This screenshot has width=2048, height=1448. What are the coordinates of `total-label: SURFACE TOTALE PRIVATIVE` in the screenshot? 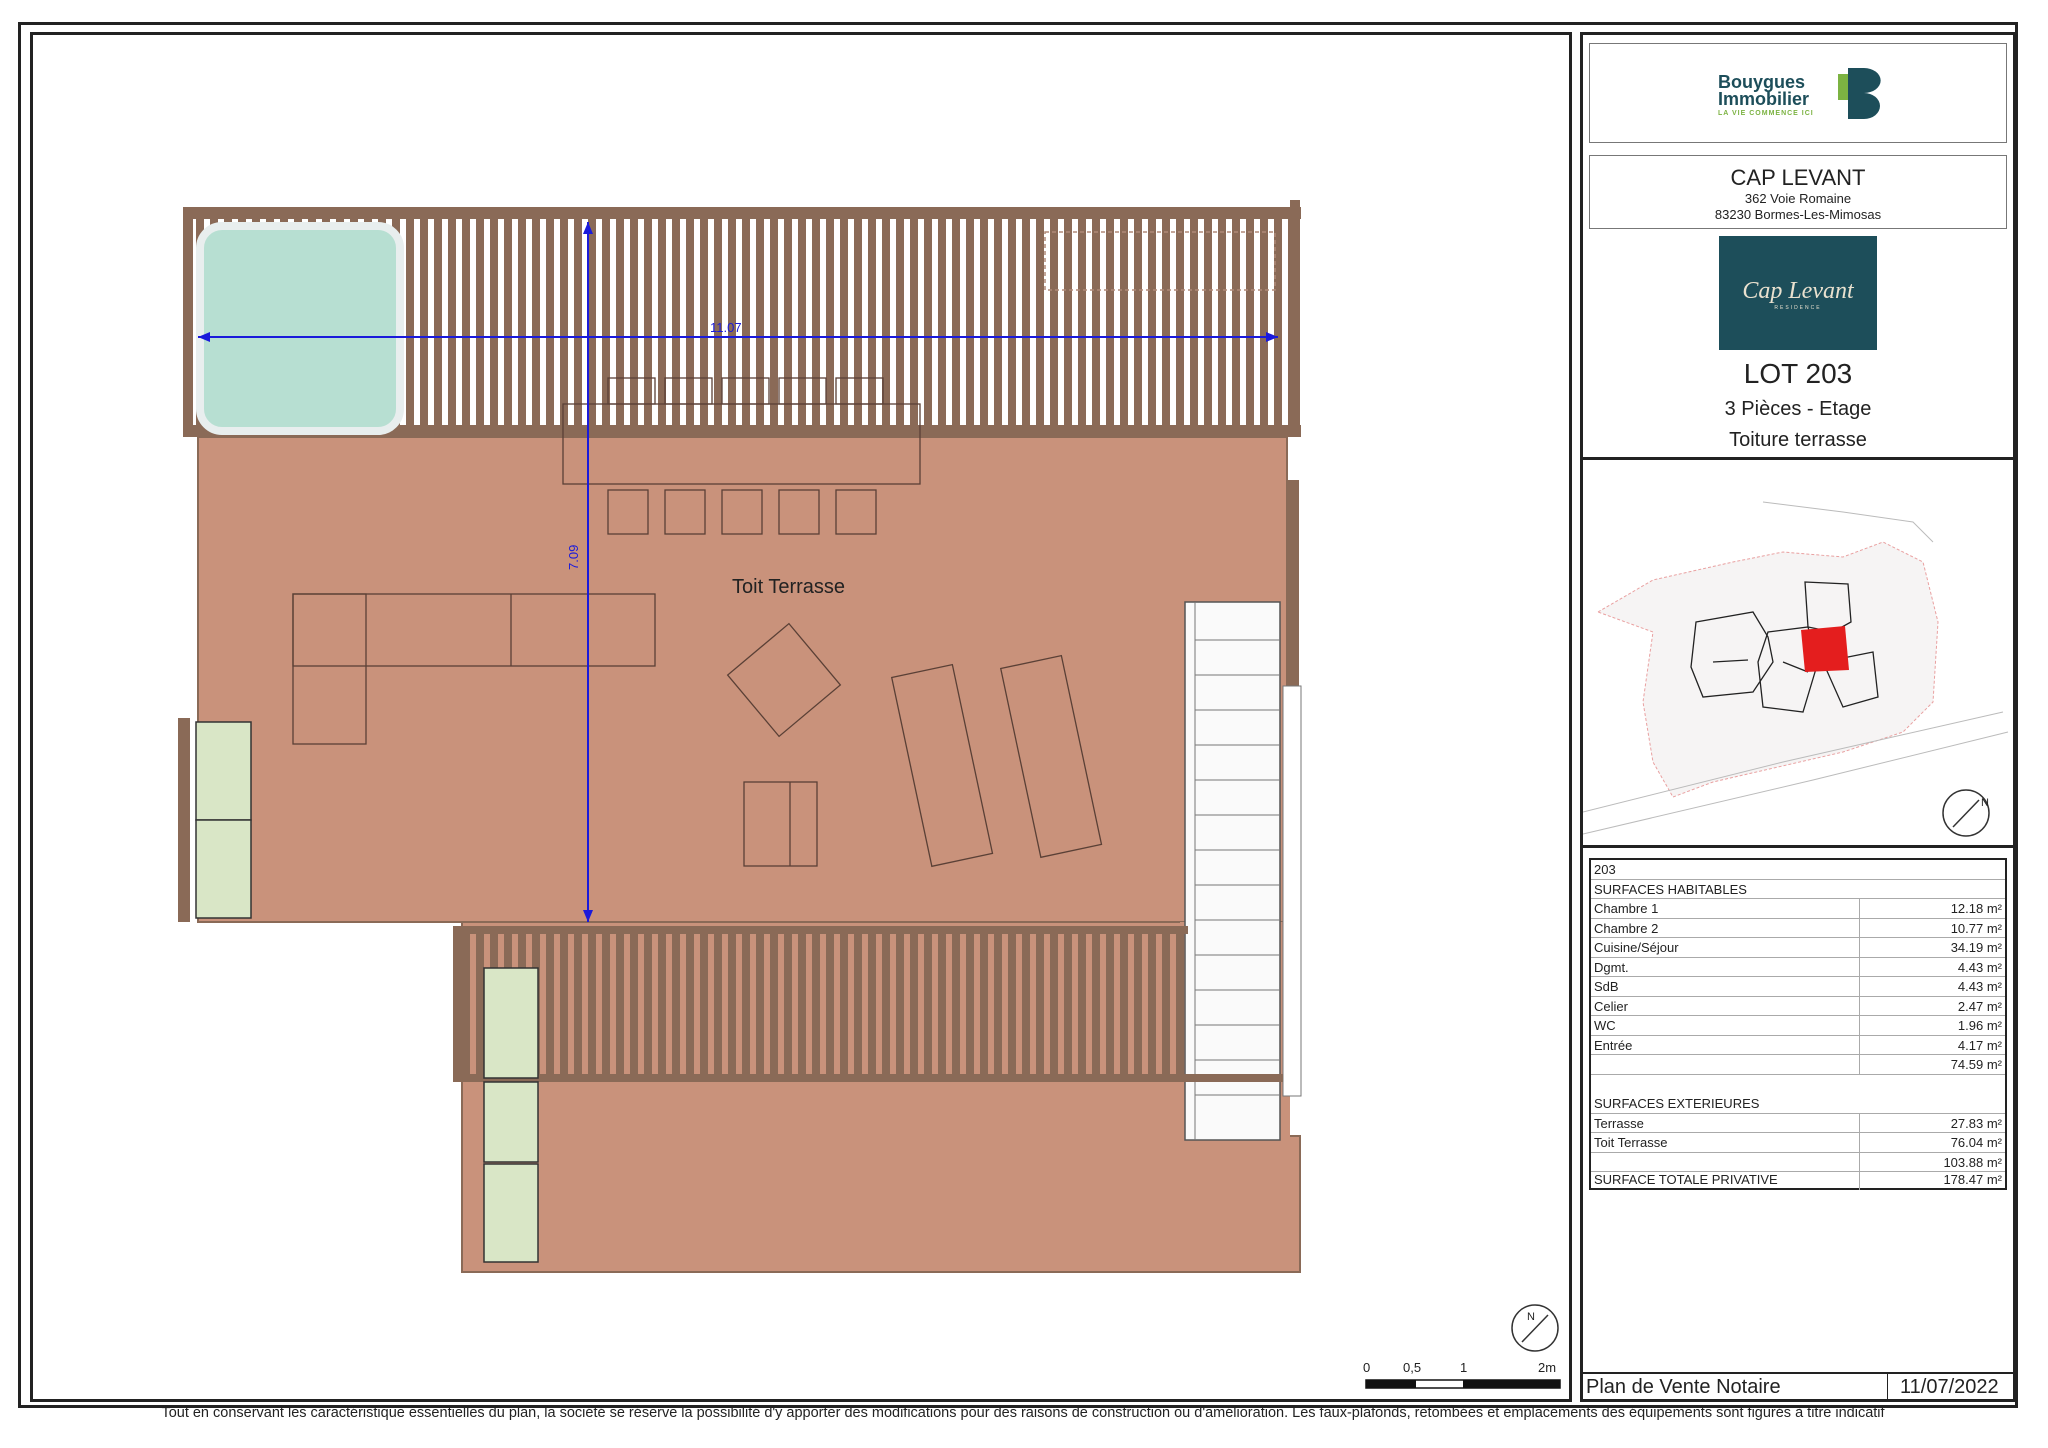 It's located at (1686, 1179).